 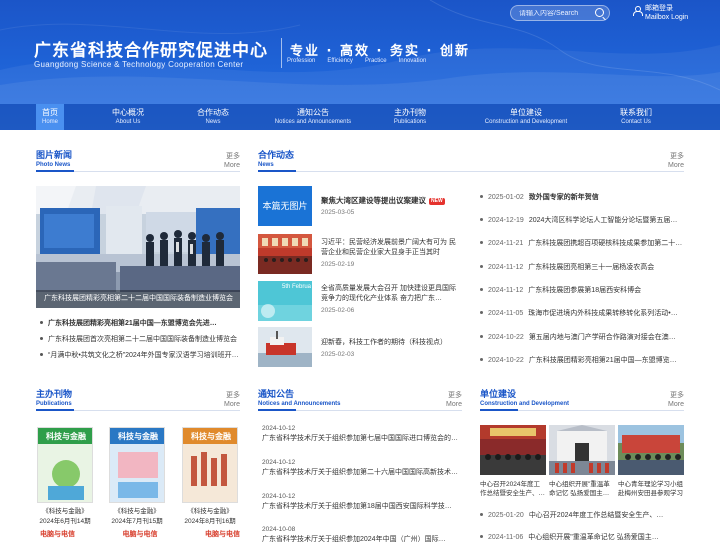 What do you see at coordinates (227, 400) in the screenshot?
I see `publications-more-link: 更多 More` at bounding box center [227, 400].